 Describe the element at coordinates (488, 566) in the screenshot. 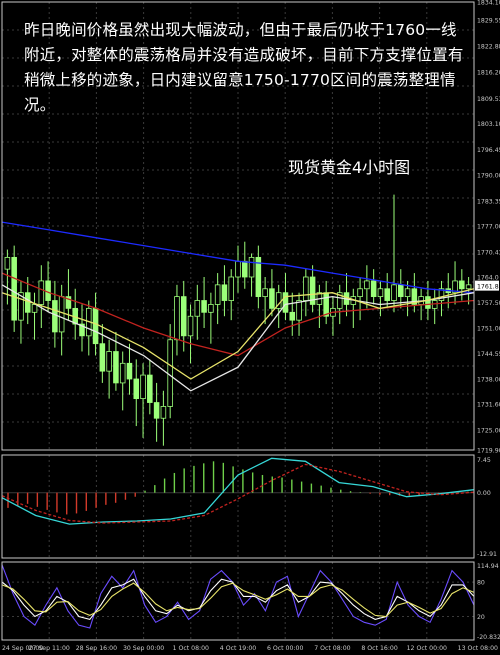

I see `stoch-tick-label: 114.94` at that location.